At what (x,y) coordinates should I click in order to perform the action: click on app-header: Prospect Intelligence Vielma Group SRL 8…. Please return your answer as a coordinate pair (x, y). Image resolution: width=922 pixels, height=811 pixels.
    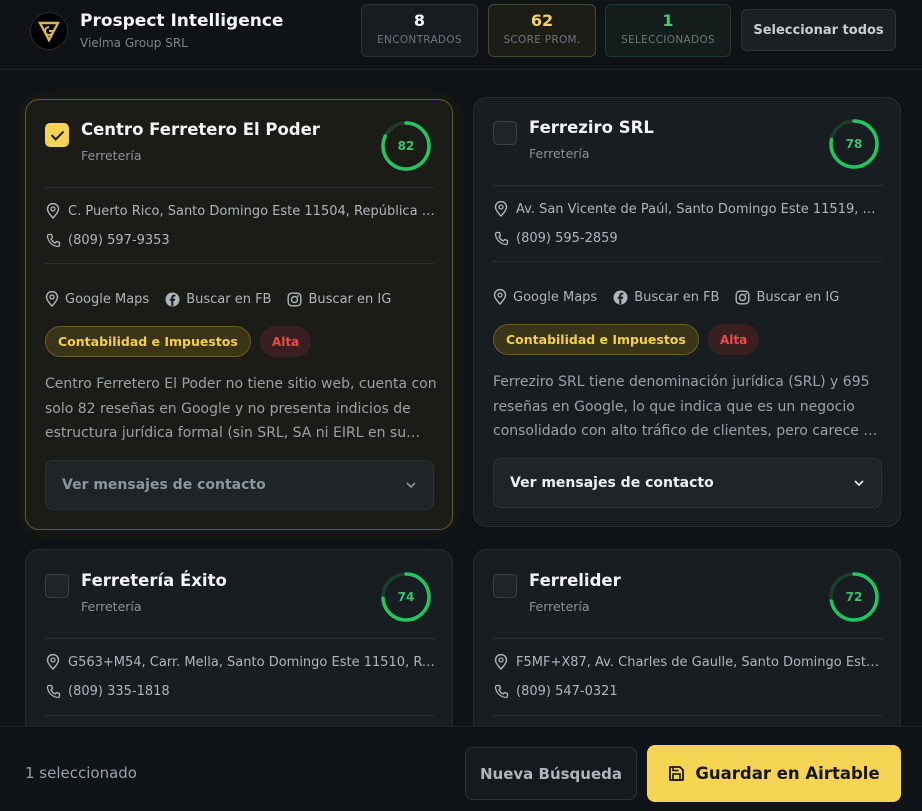
    Looking at the image, I should click on (461, 35).